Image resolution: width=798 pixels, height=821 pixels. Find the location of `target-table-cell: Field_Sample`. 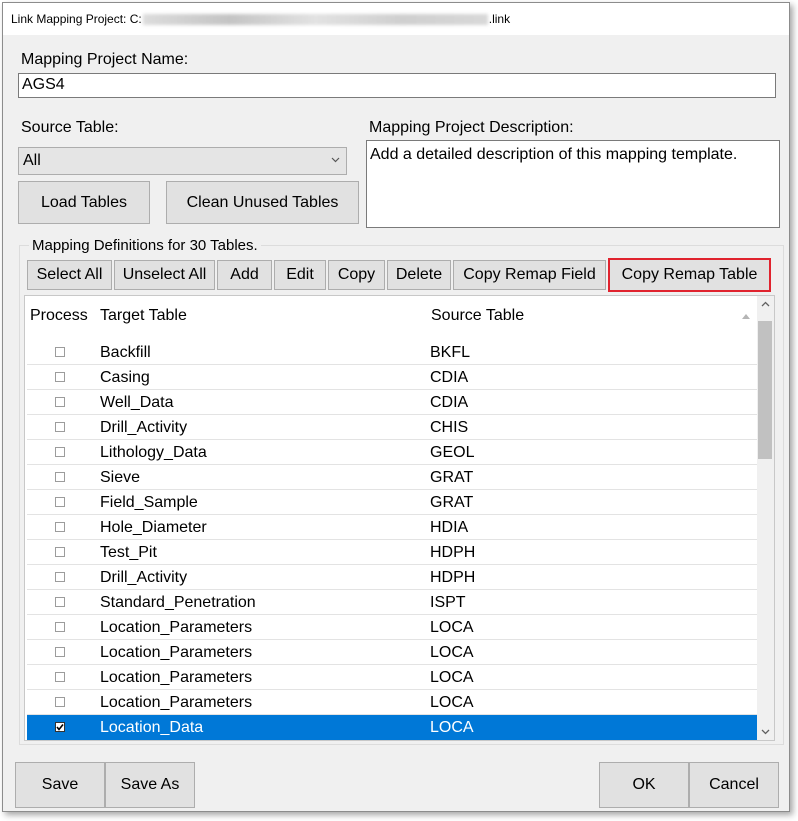

target-table-cell: Field_Sample is located at coordinates (149, 502).